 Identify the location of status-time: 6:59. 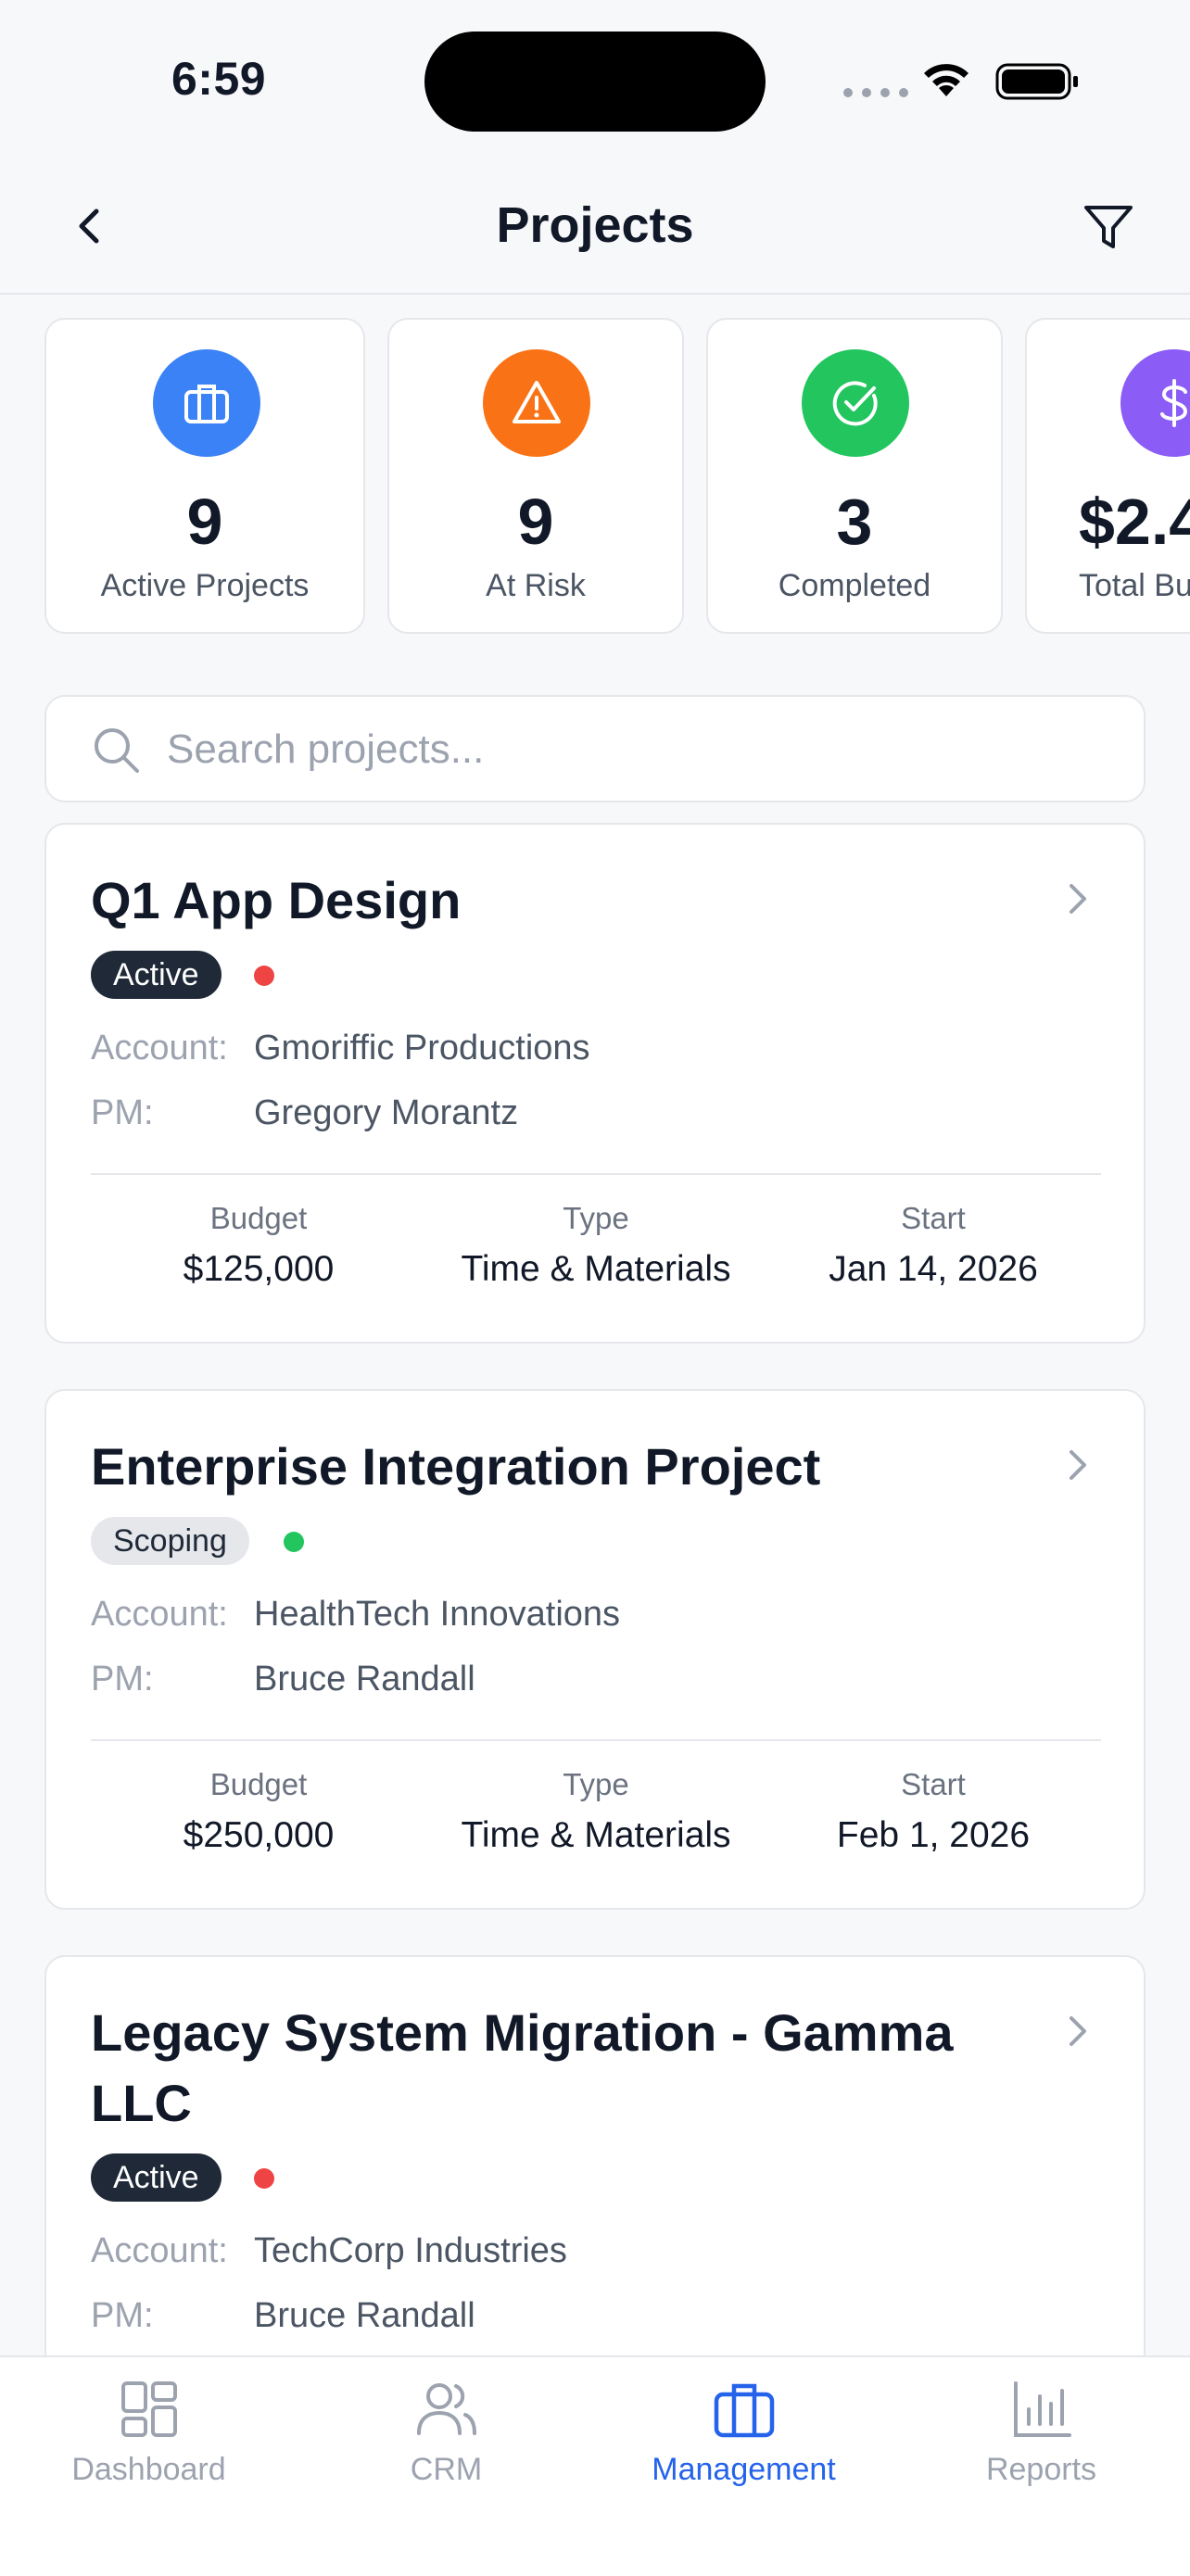
(219, 79).